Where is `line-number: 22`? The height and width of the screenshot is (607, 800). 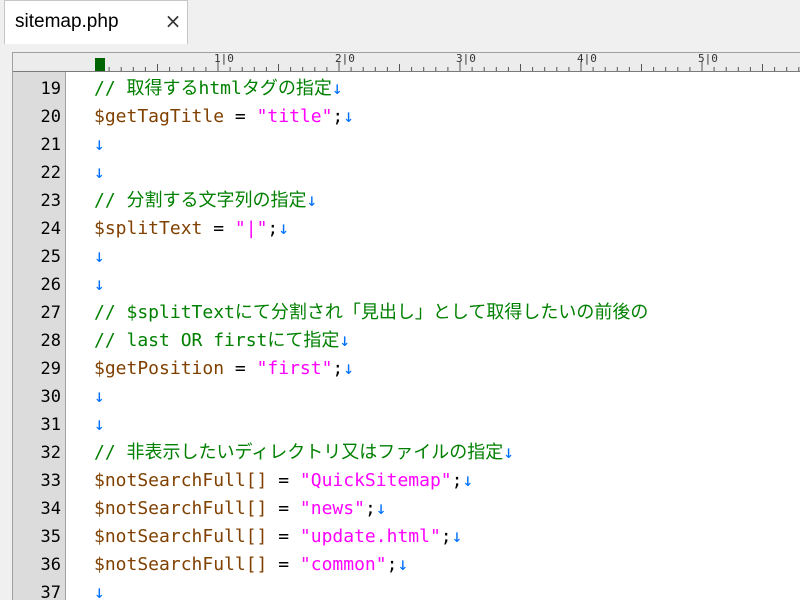
line-number: 22 is located at coordinates (50, 173).